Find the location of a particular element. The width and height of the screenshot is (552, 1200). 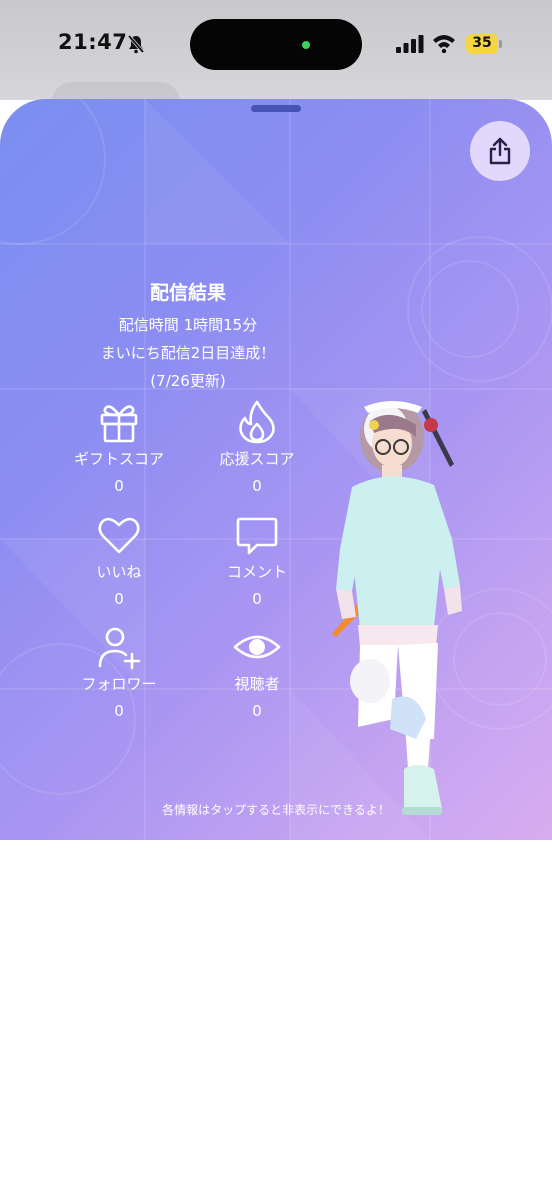

stat-label: 視聴者 is located at coordinates (257, 684).